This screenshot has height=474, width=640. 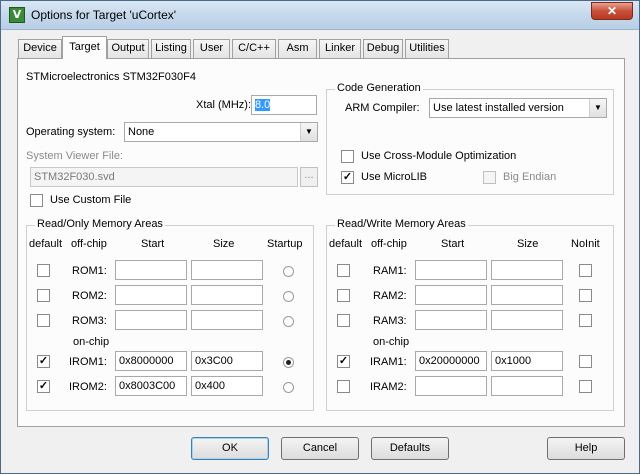 What do you see at coordinates (586, 448) in the screenshot?
I see `help-button: Help` at bounding box center [586, 448].